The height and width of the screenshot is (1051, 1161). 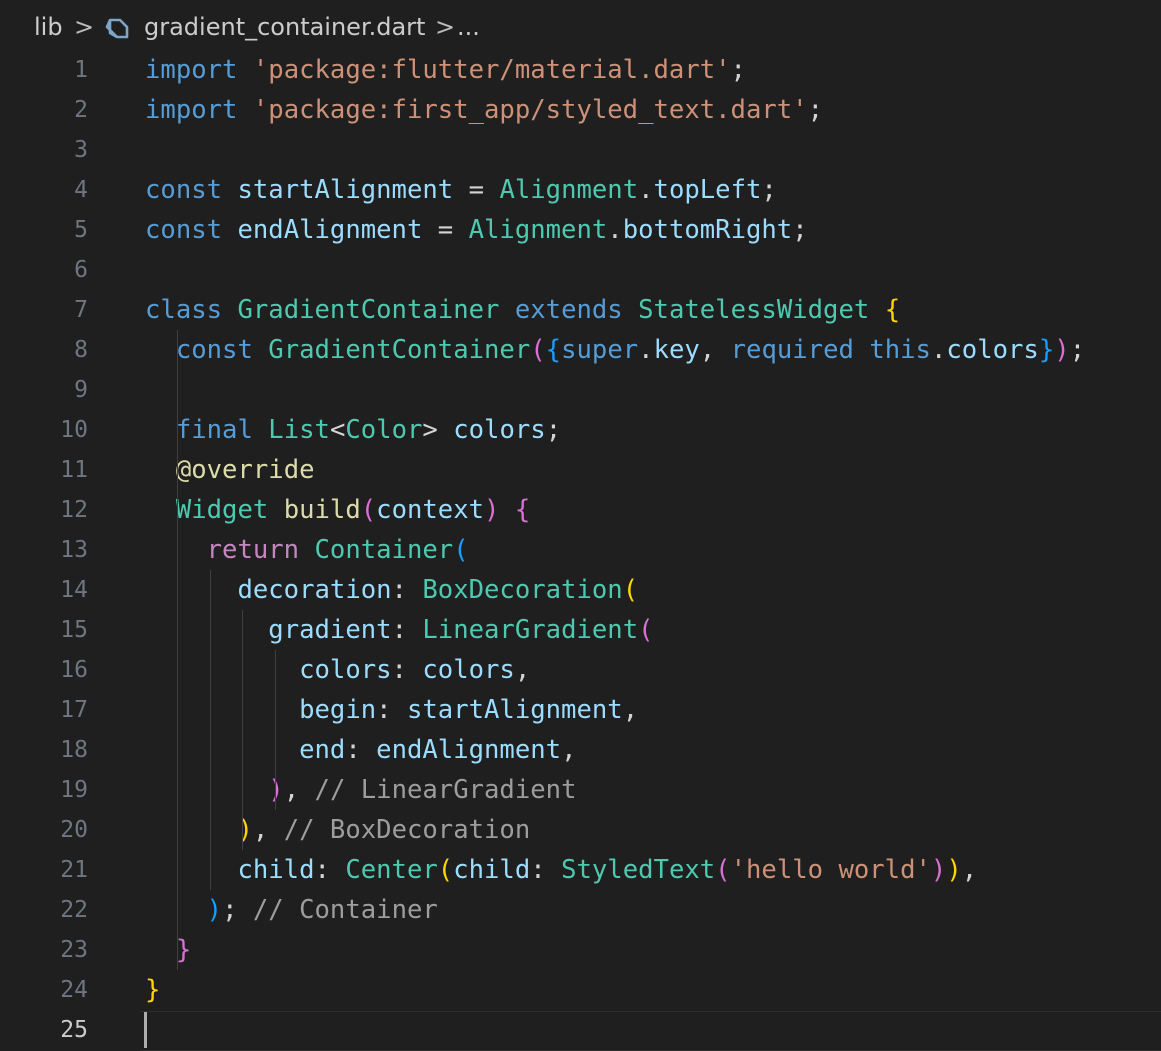 What do you see at coordinates (580, 510) in the screenshot?
I see `code-line: 12 Widget build(context) {` at bounding box center [580, 510].